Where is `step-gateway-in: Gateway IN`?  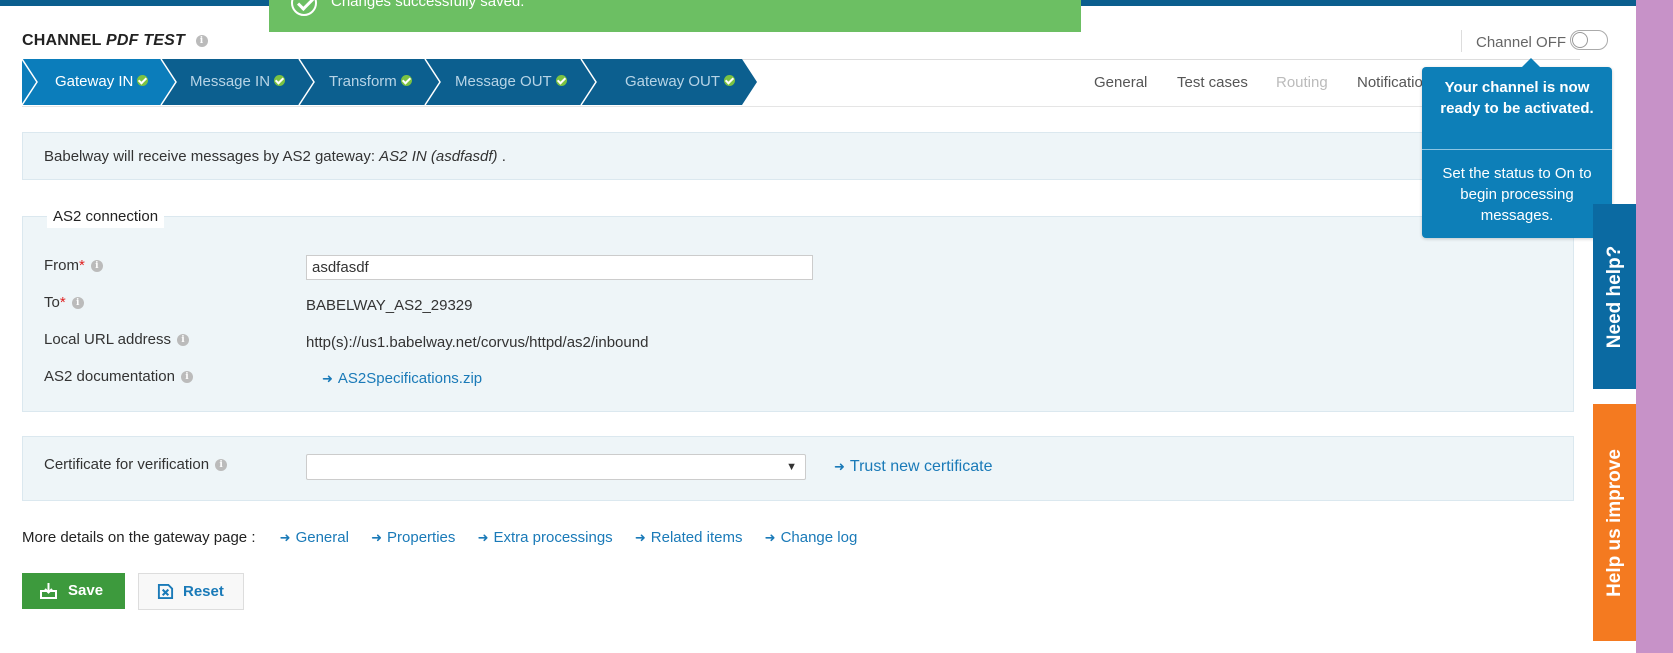 step-gateway-in: Gateway IN is located at coordinates (91, 82).